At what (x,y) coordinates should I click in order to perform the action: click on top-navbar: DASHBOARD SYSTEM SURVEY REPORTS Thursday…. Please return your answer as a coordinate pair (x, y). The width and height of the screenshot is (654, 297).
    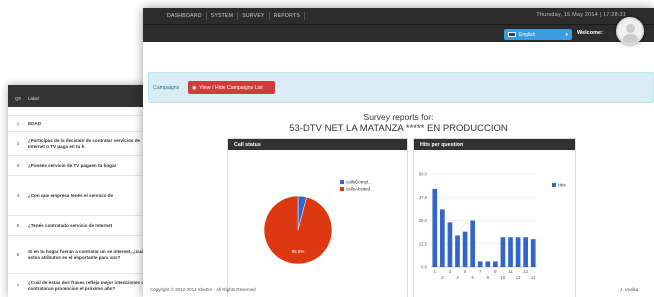
    Looking at the image, I should click on (398, 16).